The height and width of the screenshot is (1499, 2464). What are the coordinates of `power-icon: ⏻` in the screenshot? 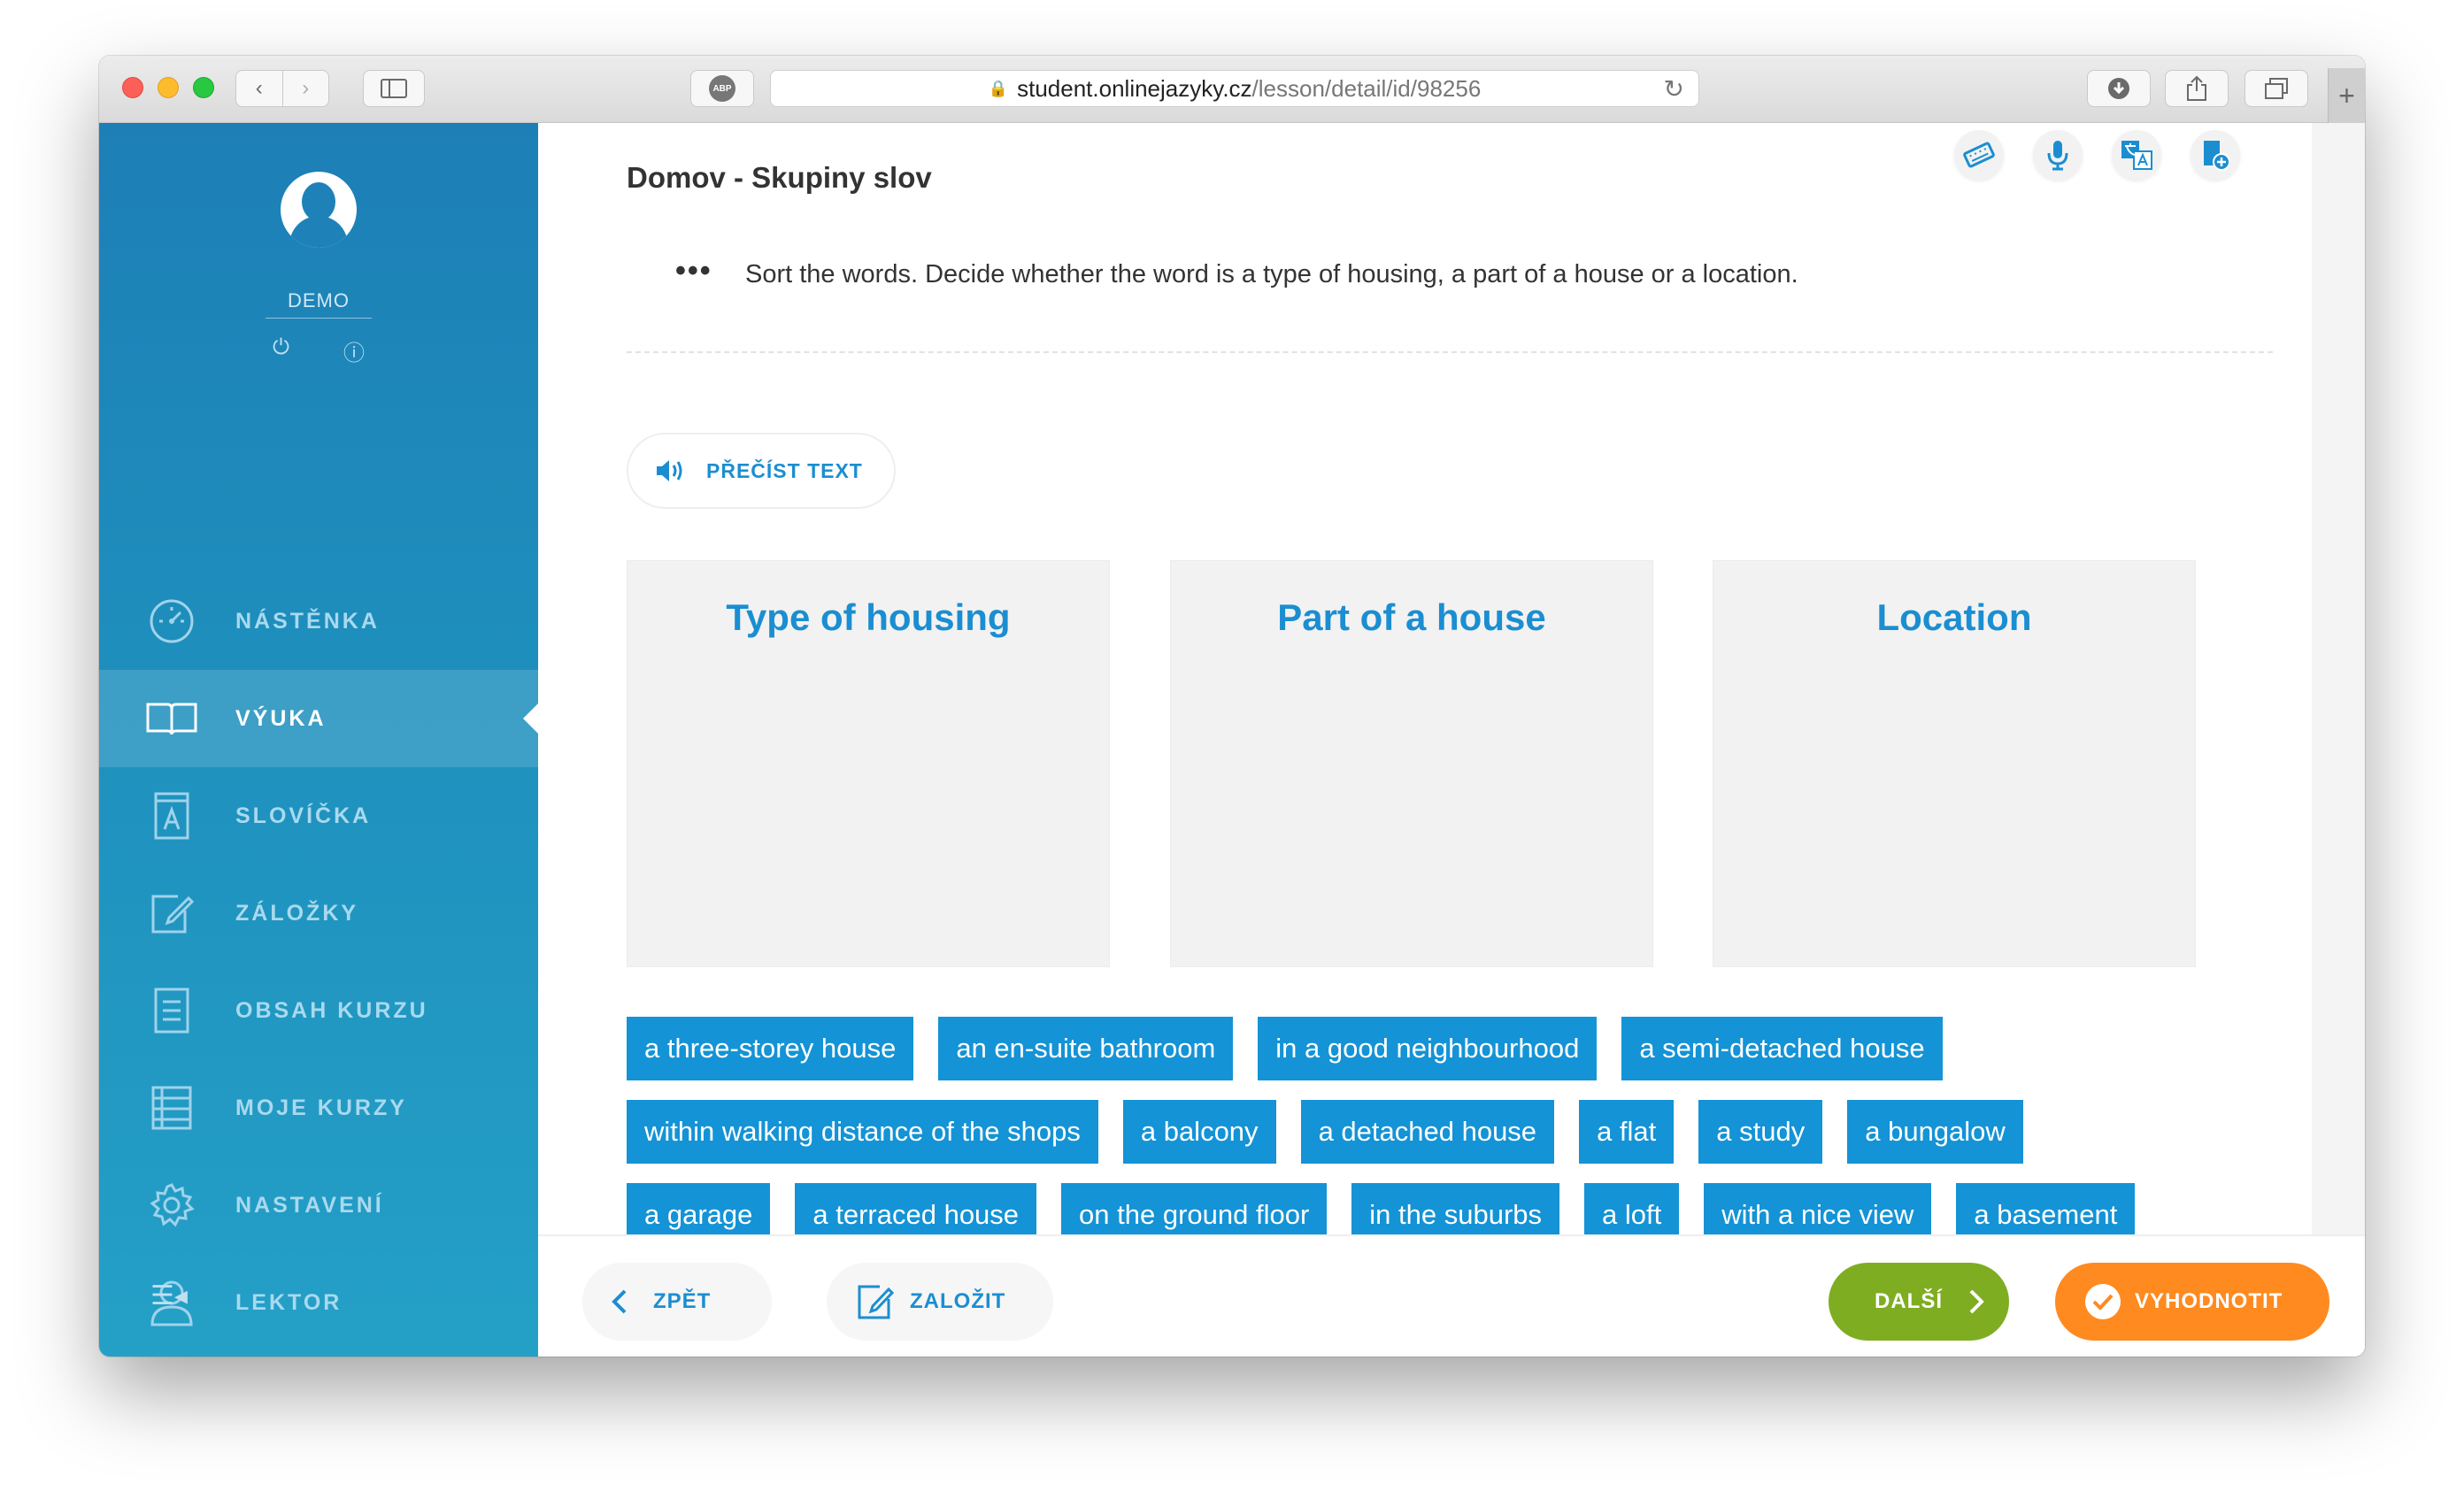 It's located at (281, 350).